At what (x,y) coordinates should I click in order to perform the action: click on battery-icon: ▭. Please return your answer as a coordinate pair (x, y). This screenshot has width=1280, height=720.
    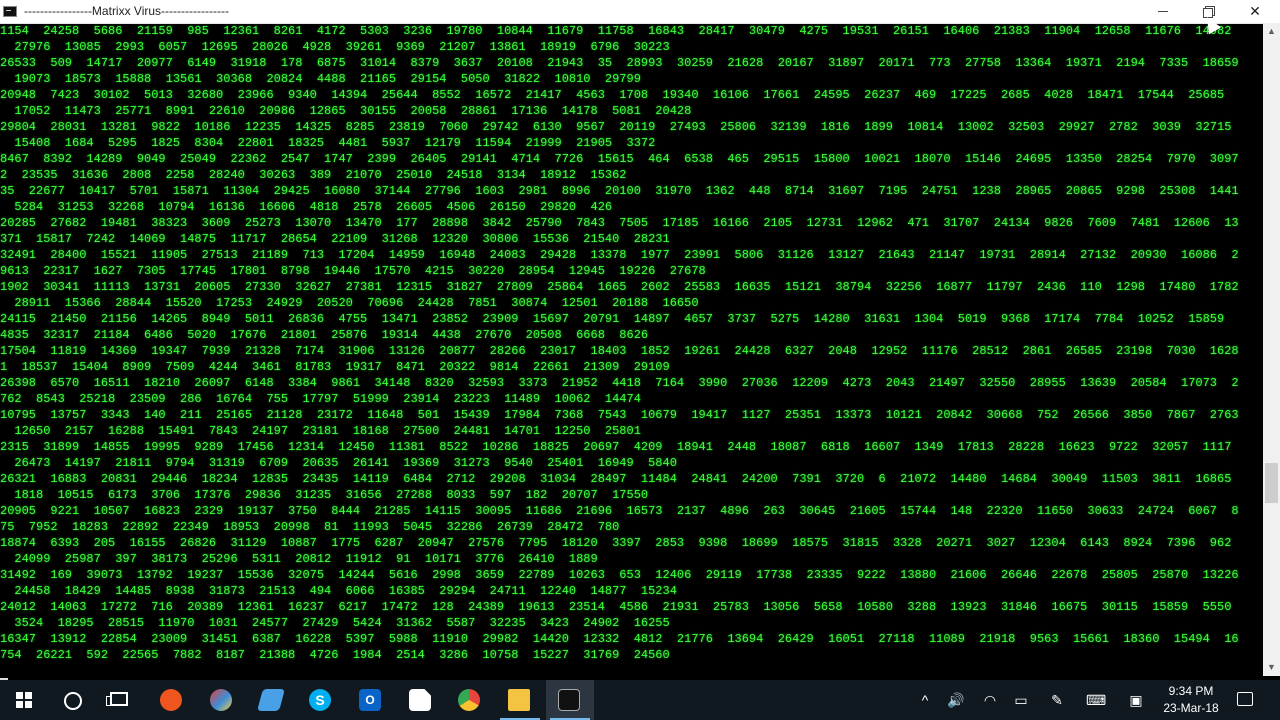
    Looking at the image, I should click on (1021, 700).